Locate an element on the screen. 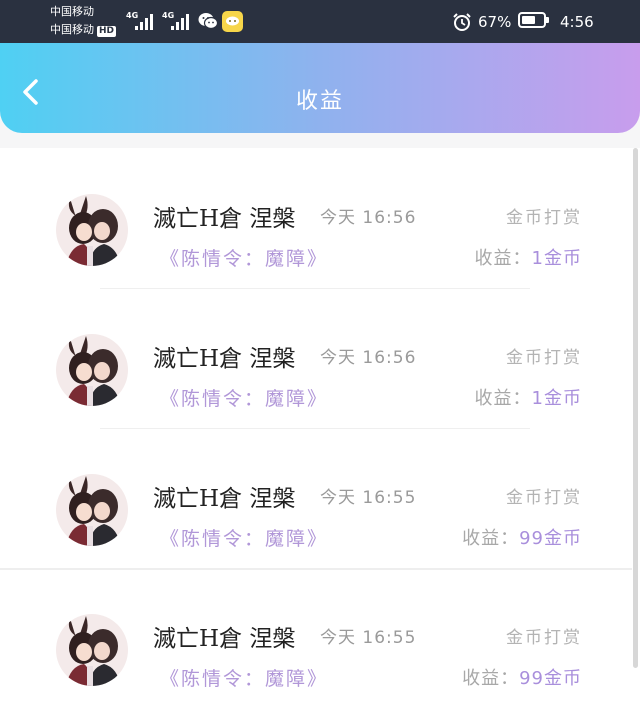  carrier-2-label: 中国移动 HD is located at coordinates (83, 30).